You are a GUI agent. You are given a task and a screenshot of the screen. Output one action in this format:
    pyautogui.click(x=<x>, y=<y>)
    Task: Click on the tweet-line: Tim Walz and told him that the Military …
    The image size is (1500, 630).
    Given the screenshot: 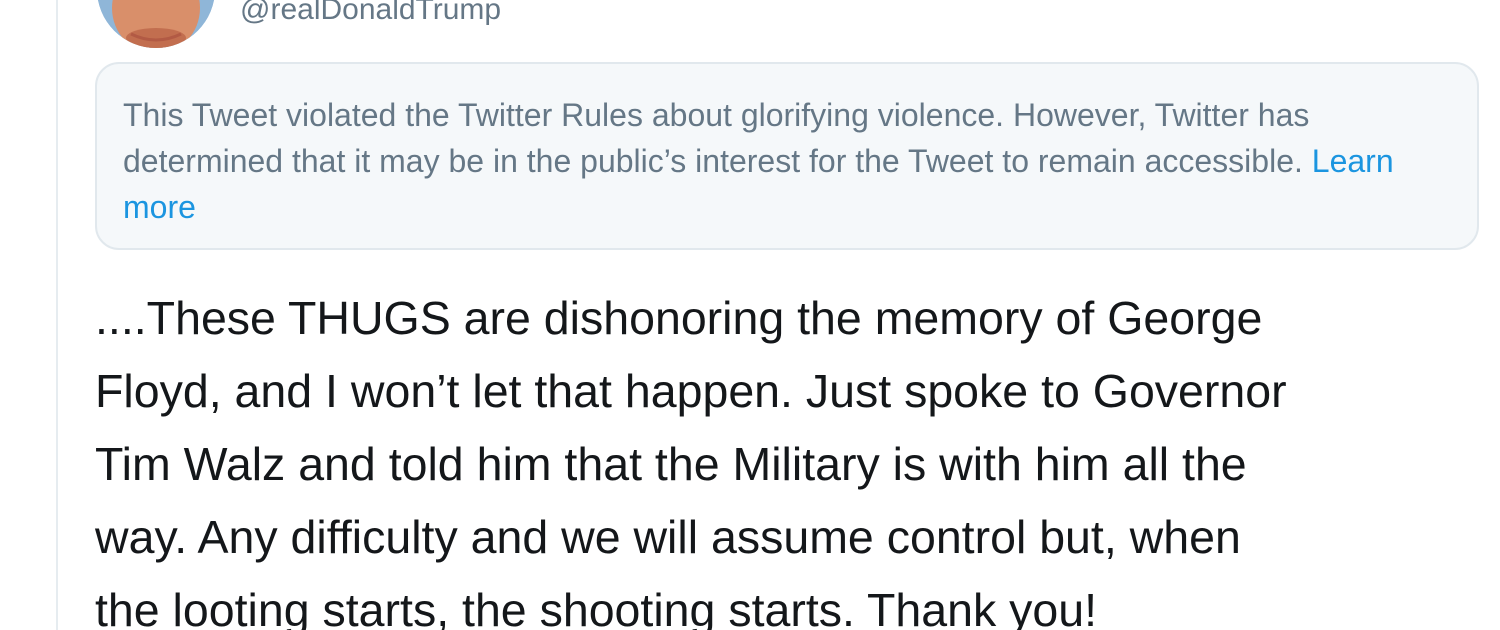 What is the action you would take?
    pyautogui.click(x=671, y=464)
    